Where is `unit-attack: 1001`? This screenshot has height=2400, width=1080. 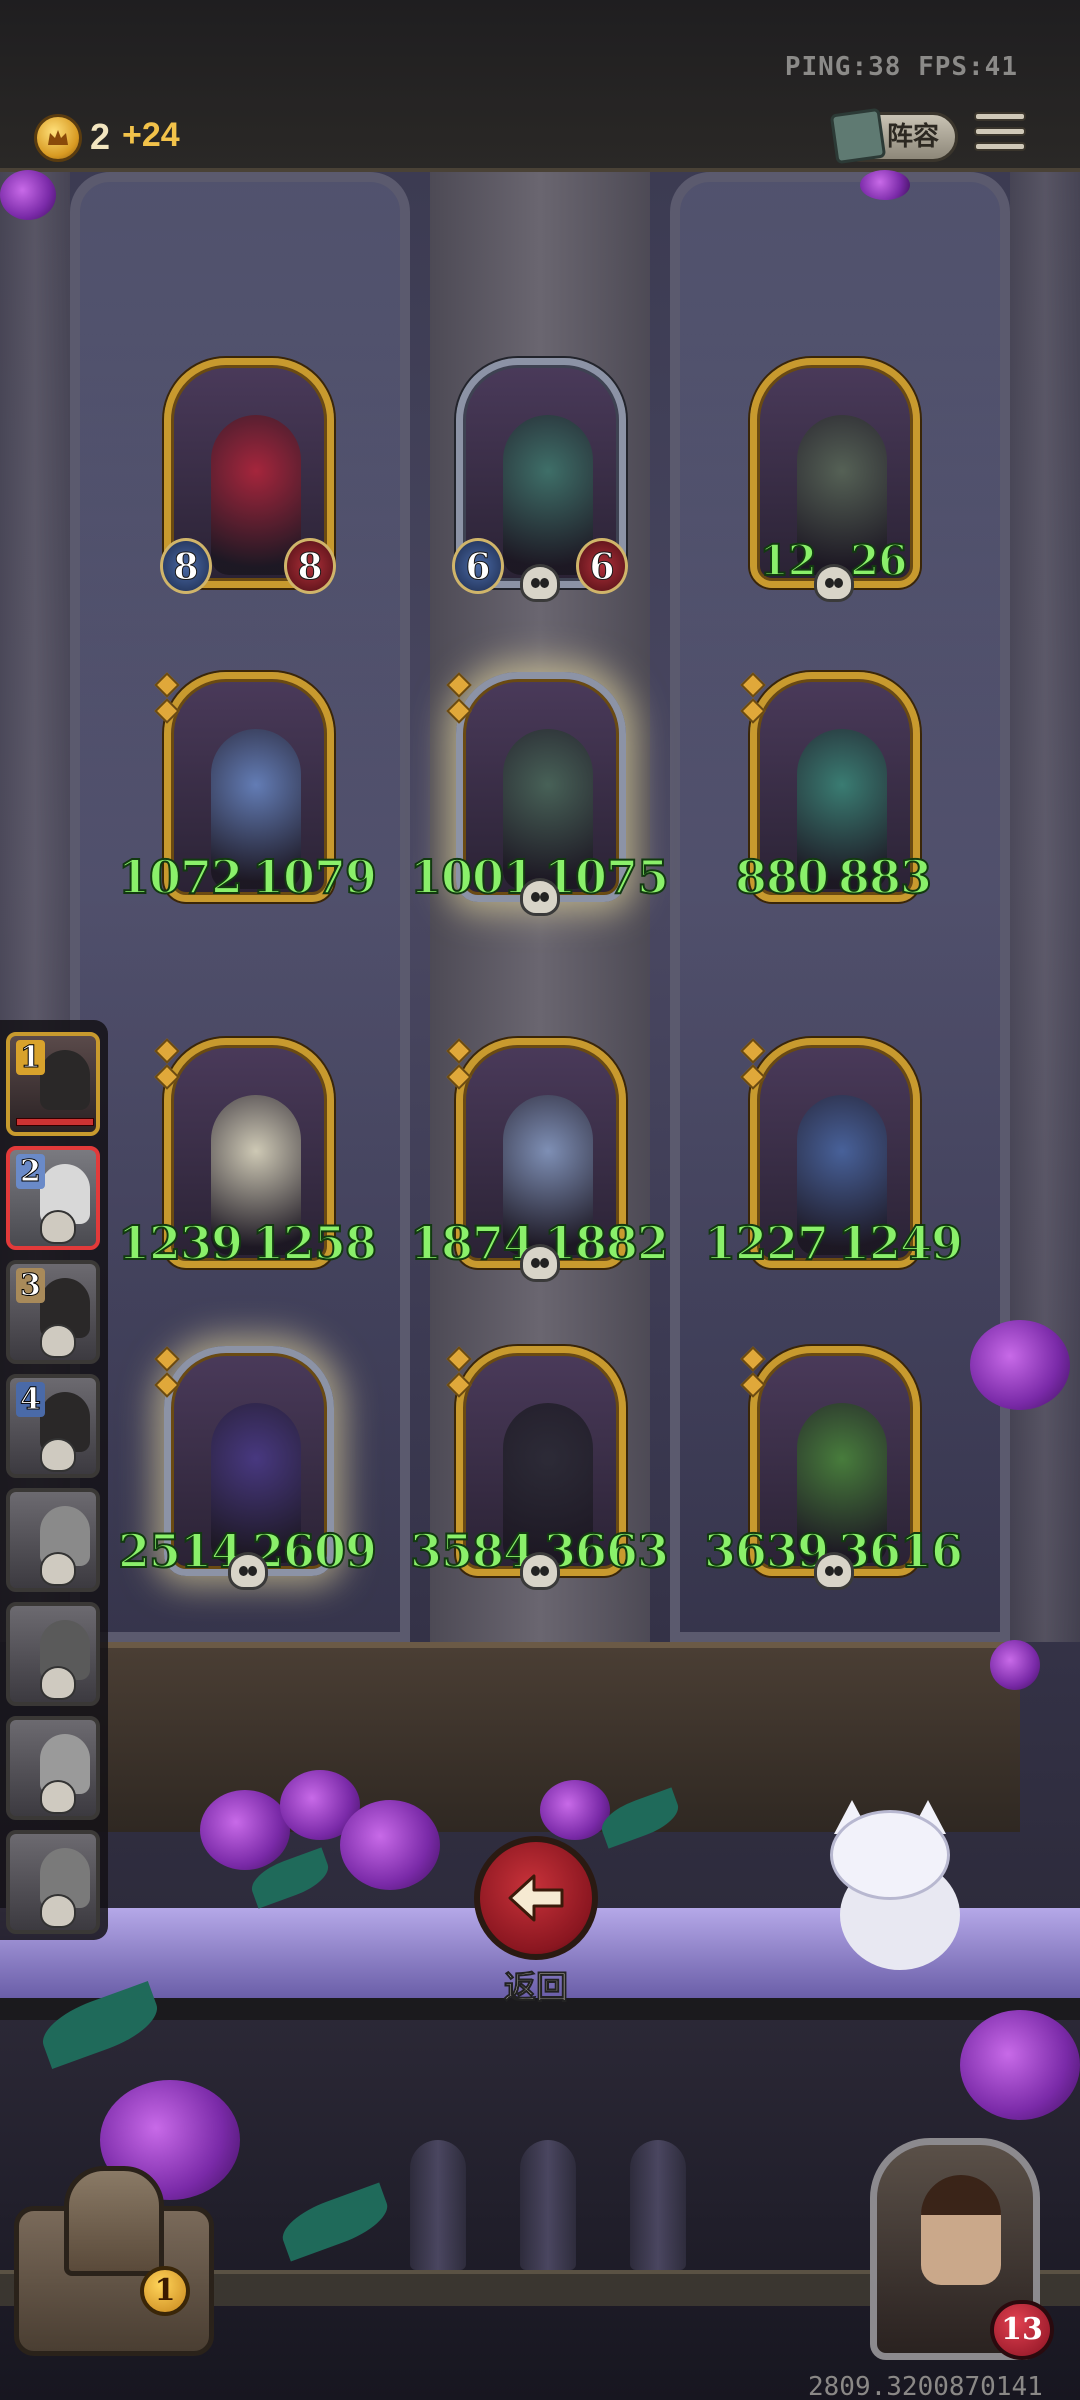 unit-attack: 1001 is located at coordinates (472, 877).